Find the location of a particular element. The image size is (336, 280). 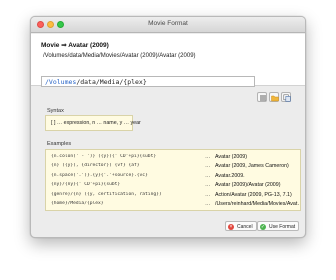

expression-part-path: /data/Media/ is located at coordinates (100, 82).